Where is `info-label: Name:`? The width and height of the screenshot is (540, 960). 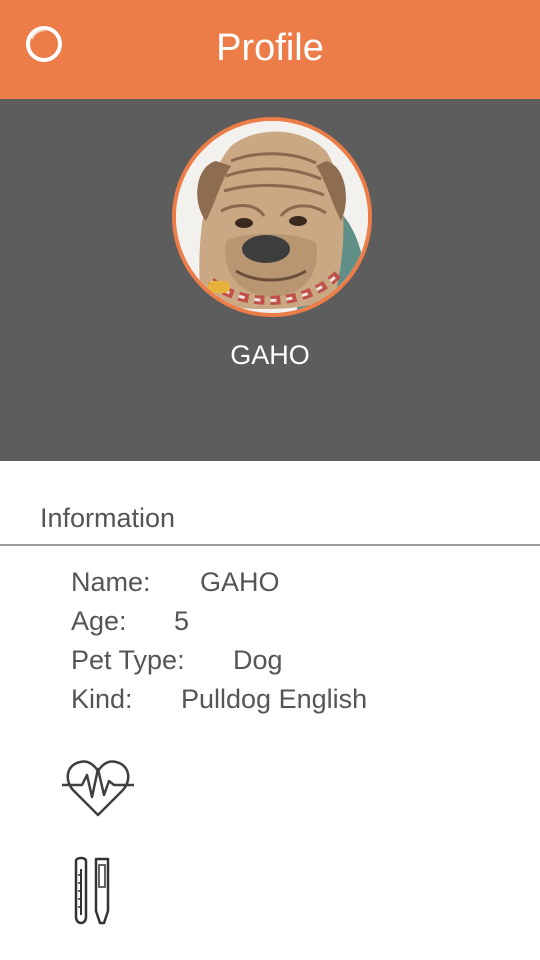 info-label: Name: is located at coordinates (111, 582).